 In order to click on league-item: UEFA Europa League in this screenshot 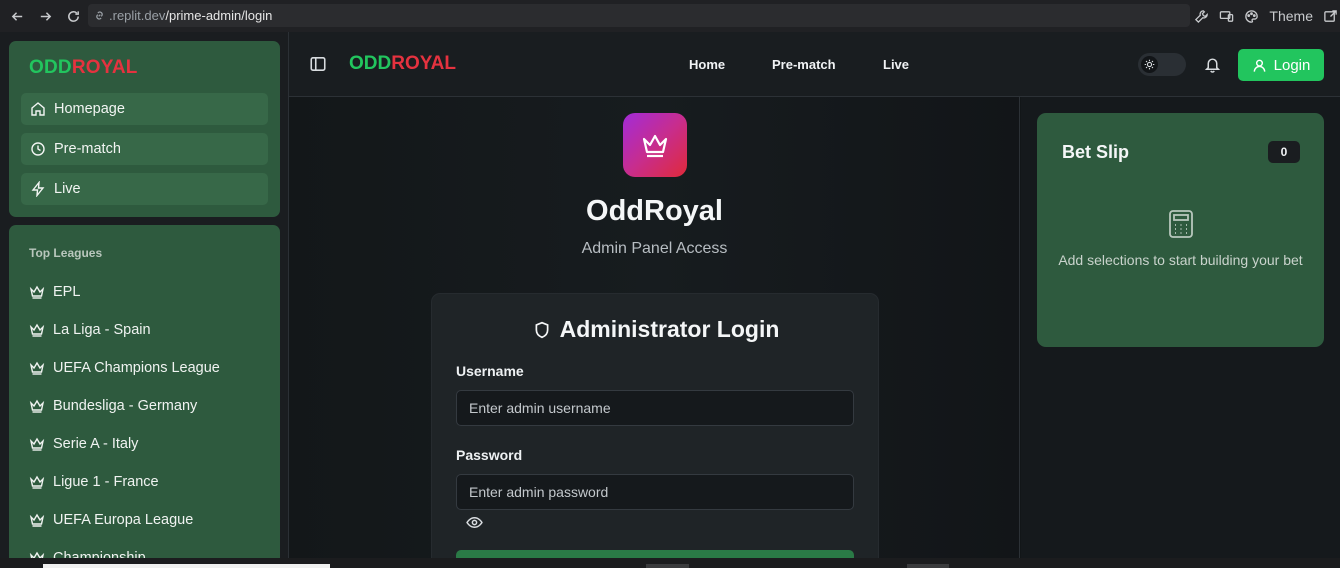, I will do `click(111, 520)`.